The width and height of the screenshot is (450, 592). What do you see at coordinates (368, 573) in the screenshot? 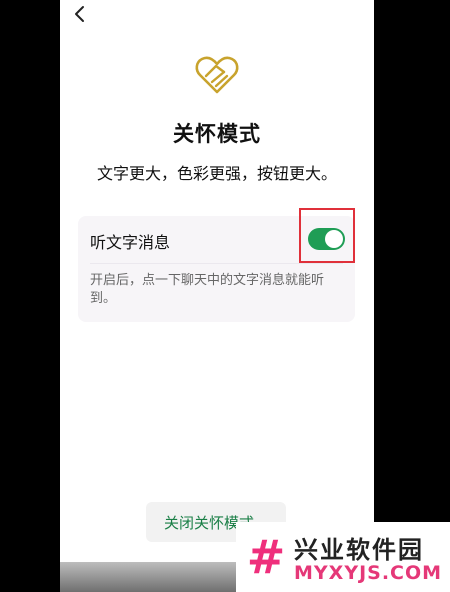
I see `watermark-subtitle: MYXYJS.COM` at bounding box center [368, 573].